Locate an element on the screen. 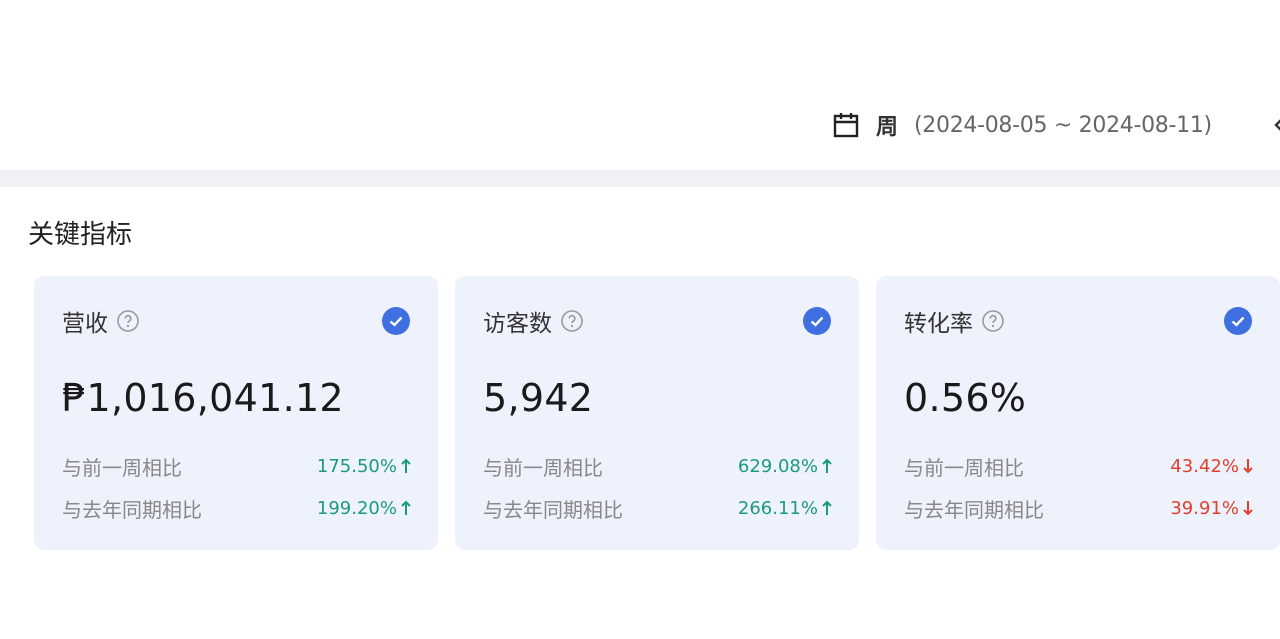 This screenshot has height=639, width=1280. comparison-value: 39.91% is located at coordinates (1212, 508).